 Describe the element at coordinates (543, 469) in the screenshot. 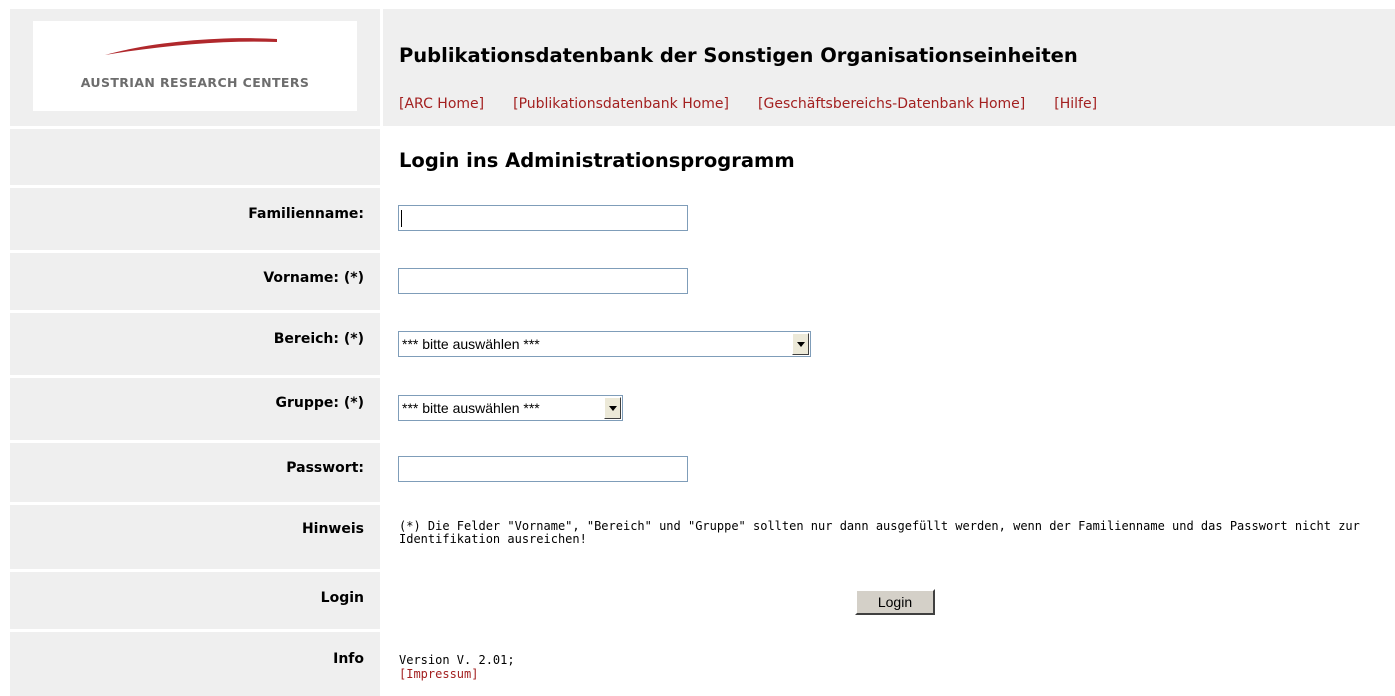

I see `passwort-input` at that location.